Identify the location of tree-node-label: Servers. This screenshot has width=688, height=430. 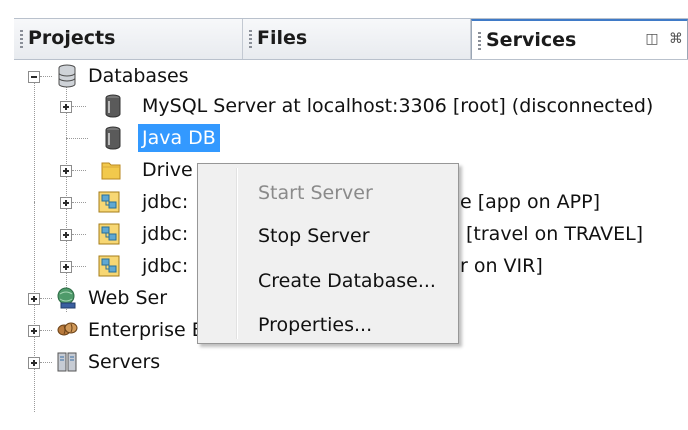
(124, 362).